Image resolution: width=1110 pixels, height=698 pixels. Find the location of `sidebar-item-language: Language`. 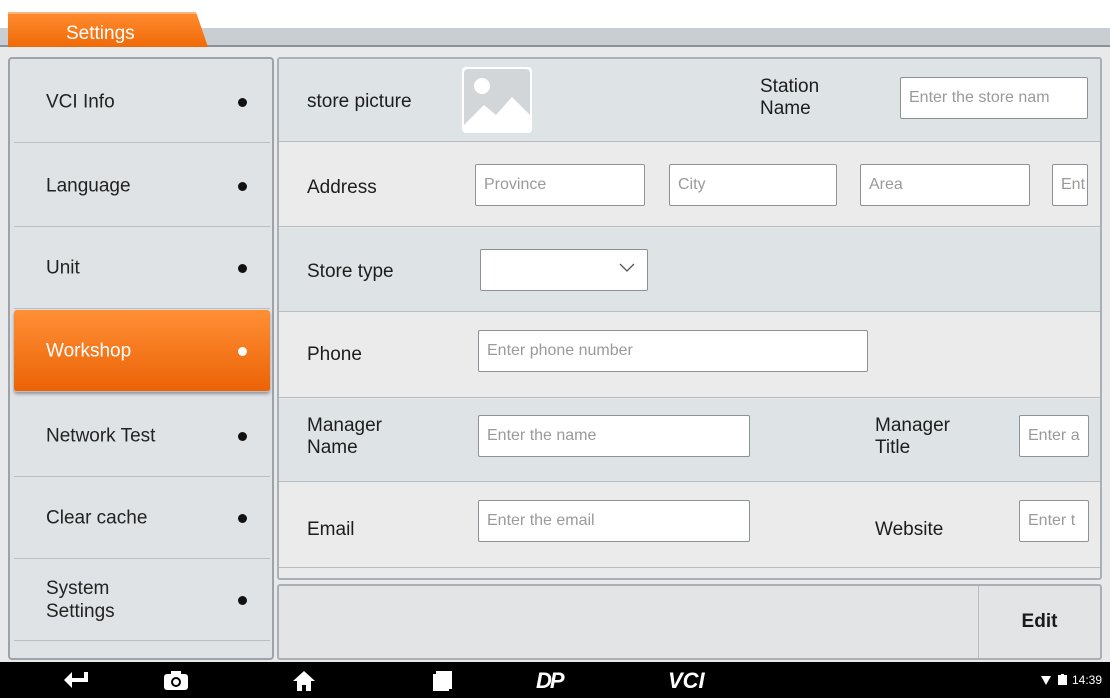

sidebar-item-language: Language is located at coordinates (142, 186).